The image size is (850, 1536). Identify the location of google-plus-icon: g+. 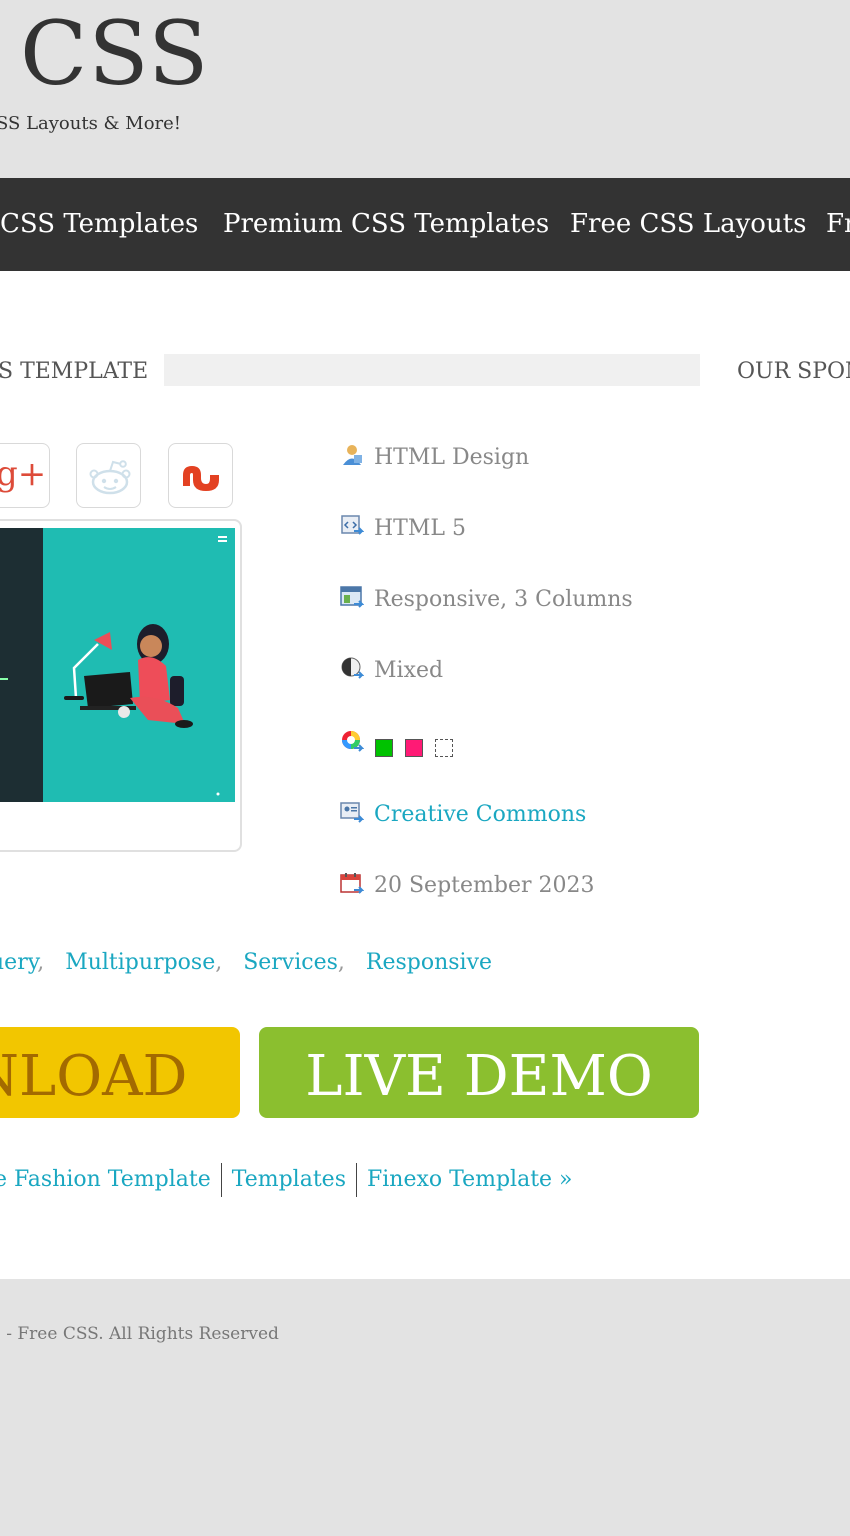
(23, 474).